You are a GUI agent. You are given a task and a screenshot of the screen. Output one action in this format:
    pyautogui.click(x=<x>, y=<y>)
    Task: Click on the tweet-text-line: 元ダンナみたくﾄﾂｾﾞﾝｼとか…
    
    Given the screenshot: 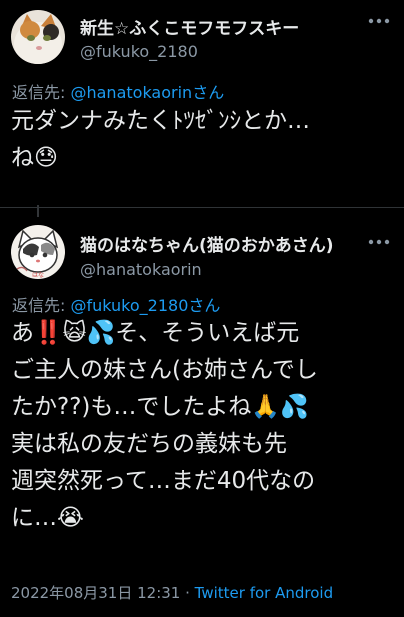 What is the action you would take?
    pyautogui.click(x=160, y=121)
    